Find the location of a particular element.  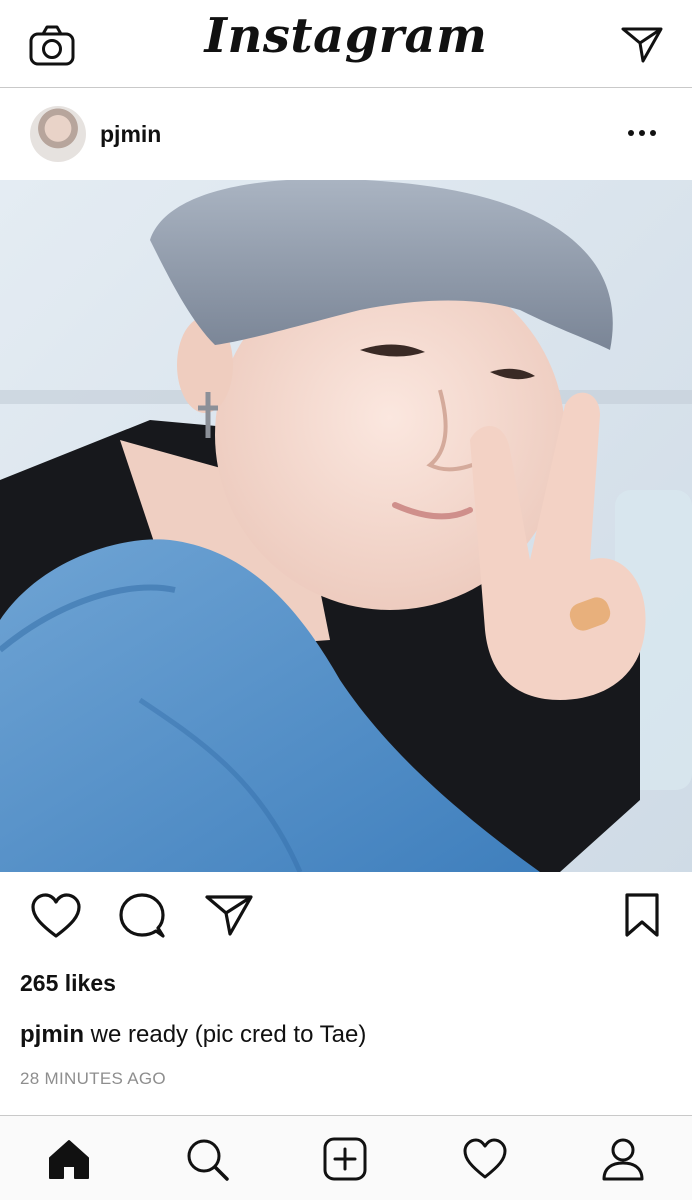

post-header: pjmin is located at coordinates (346, 134).